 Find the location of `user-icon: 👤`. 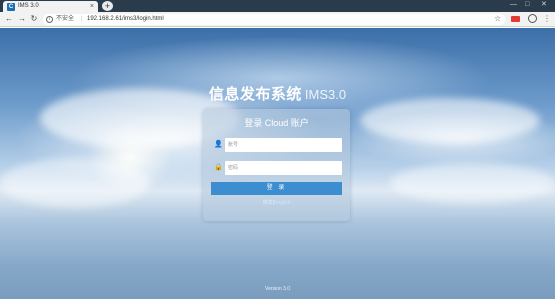

user-icon: 👤 is located at coordinates (218, 144).